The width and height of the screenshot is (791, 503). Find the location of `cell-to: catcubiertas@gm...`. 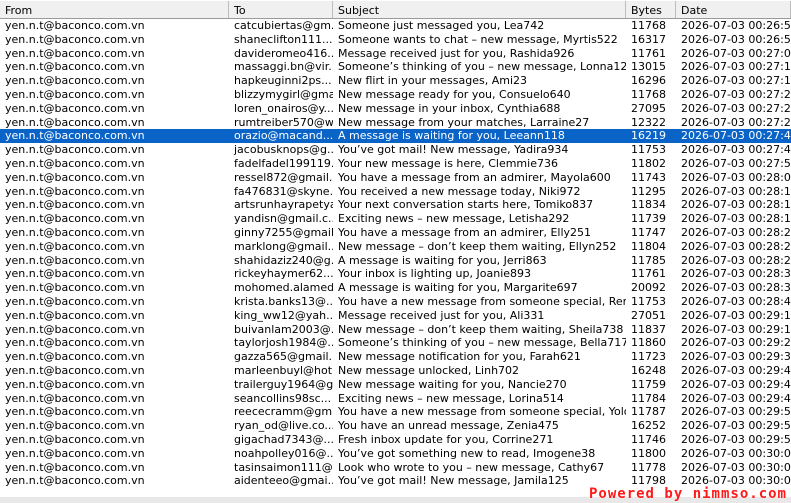

cell-to: catcubiertas@gm... is located at coordinates (283, 25).